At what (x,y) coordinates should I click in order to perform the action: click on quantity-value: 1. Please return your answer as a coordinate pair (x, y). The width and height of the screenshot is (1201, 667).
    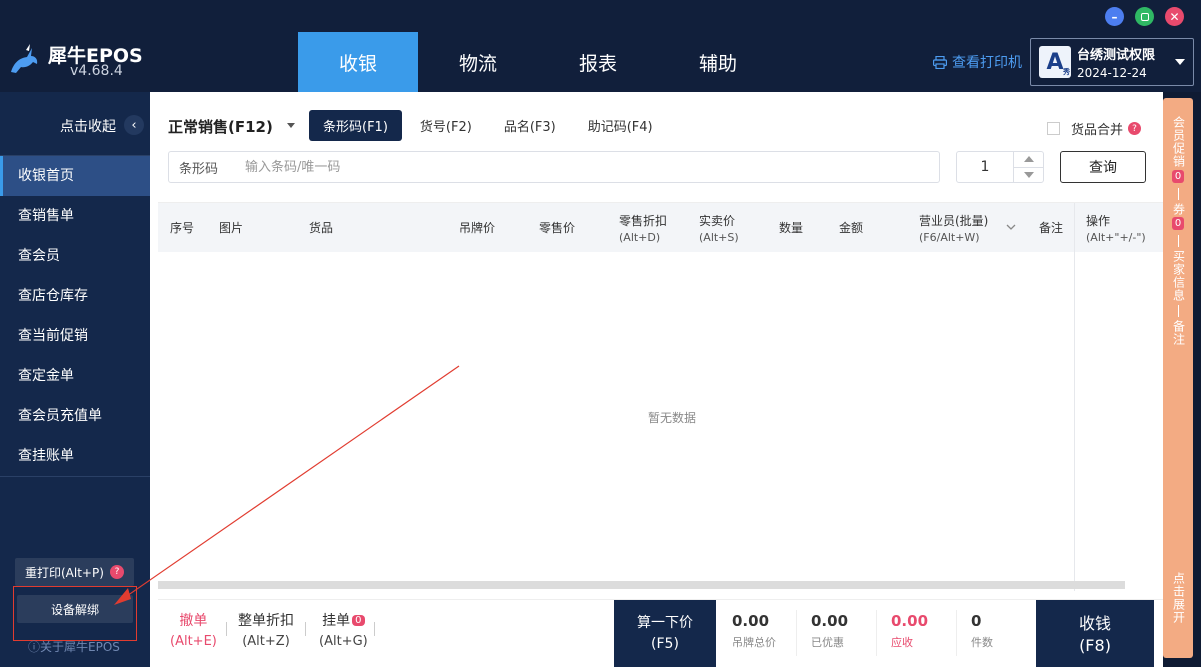
    Looking at the image, I should click on (985, 167).